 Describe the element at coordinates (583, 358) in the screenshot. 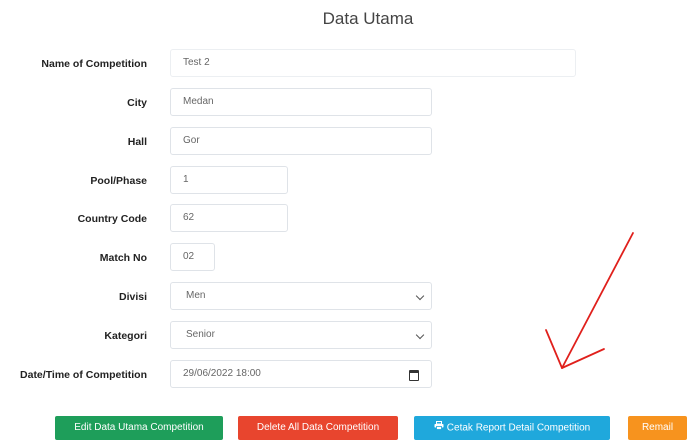

I see `arrow-head-right` at that location.